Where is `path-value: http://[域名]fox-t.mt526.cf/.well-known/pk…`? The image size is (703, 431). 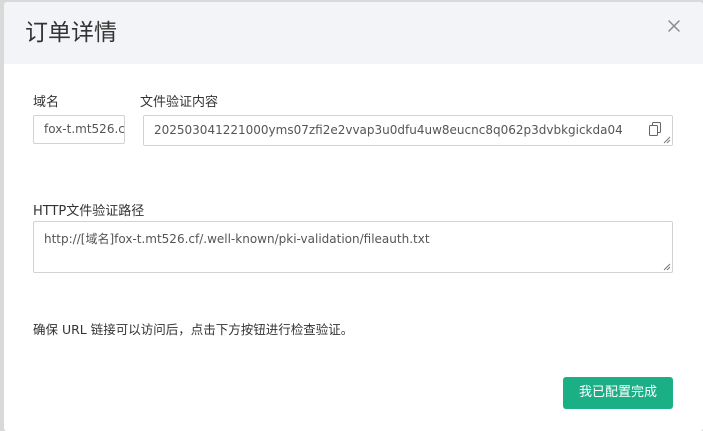 path-value: http://[域名]fox-t.mt526.cf/.well-known/pk… is located at coordinates (237, 239).